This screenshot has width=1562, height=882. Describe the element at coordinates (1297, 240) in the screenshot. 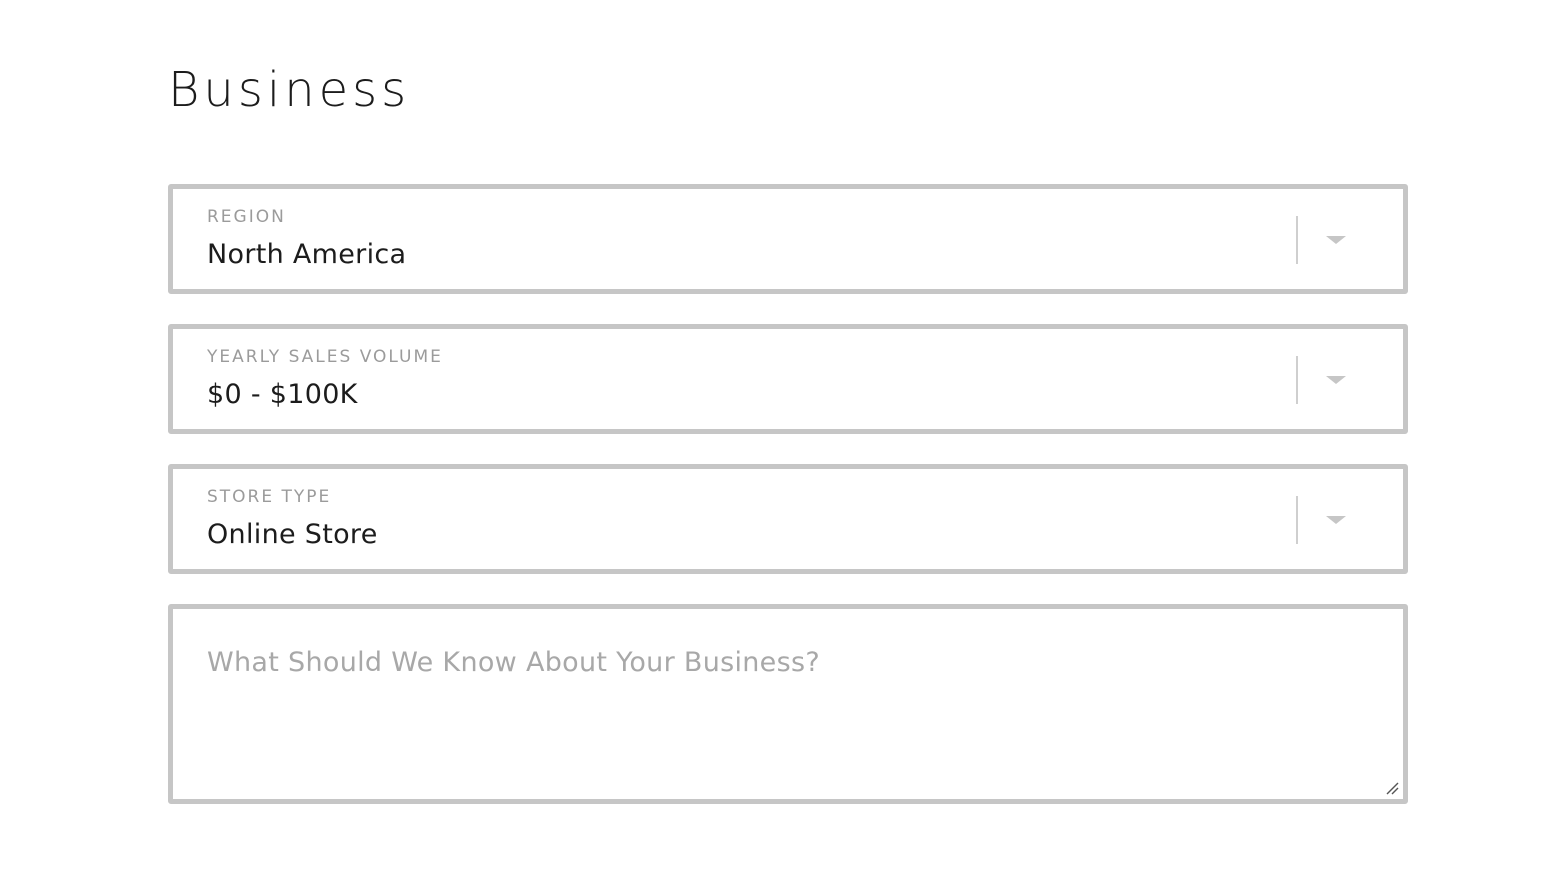

I see `region-divider` at that location.